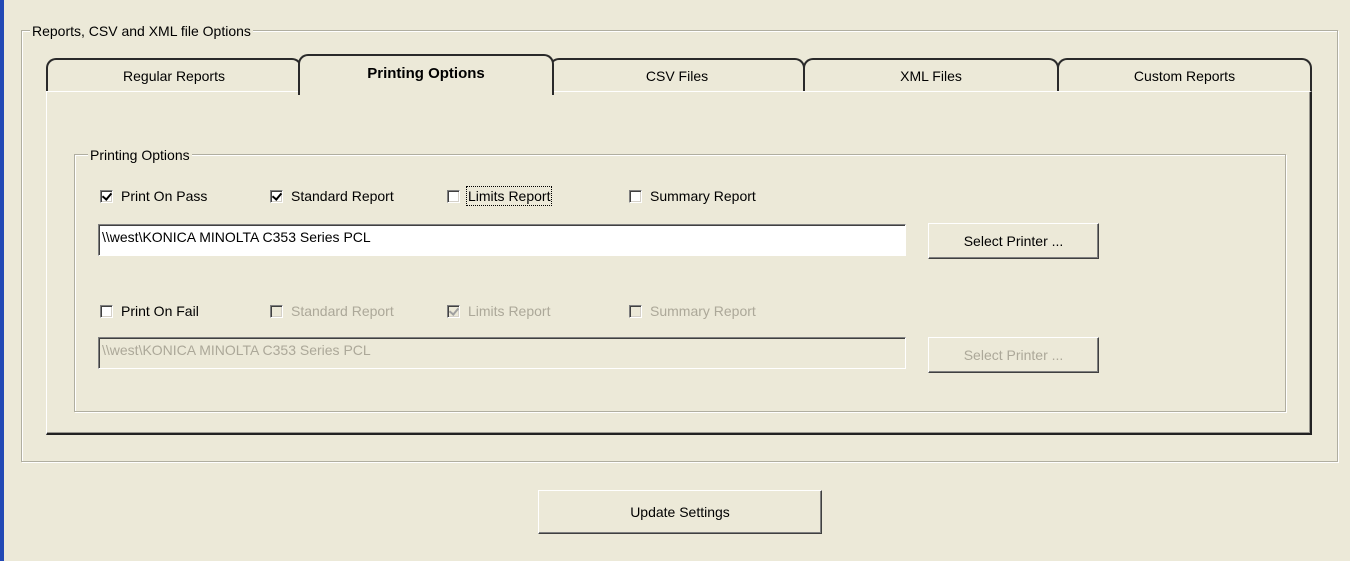 The height and width of the screenshot is (561, 1350). I want to click on pass-summary-report-checkbox: Summary Report, so click(692, 196).